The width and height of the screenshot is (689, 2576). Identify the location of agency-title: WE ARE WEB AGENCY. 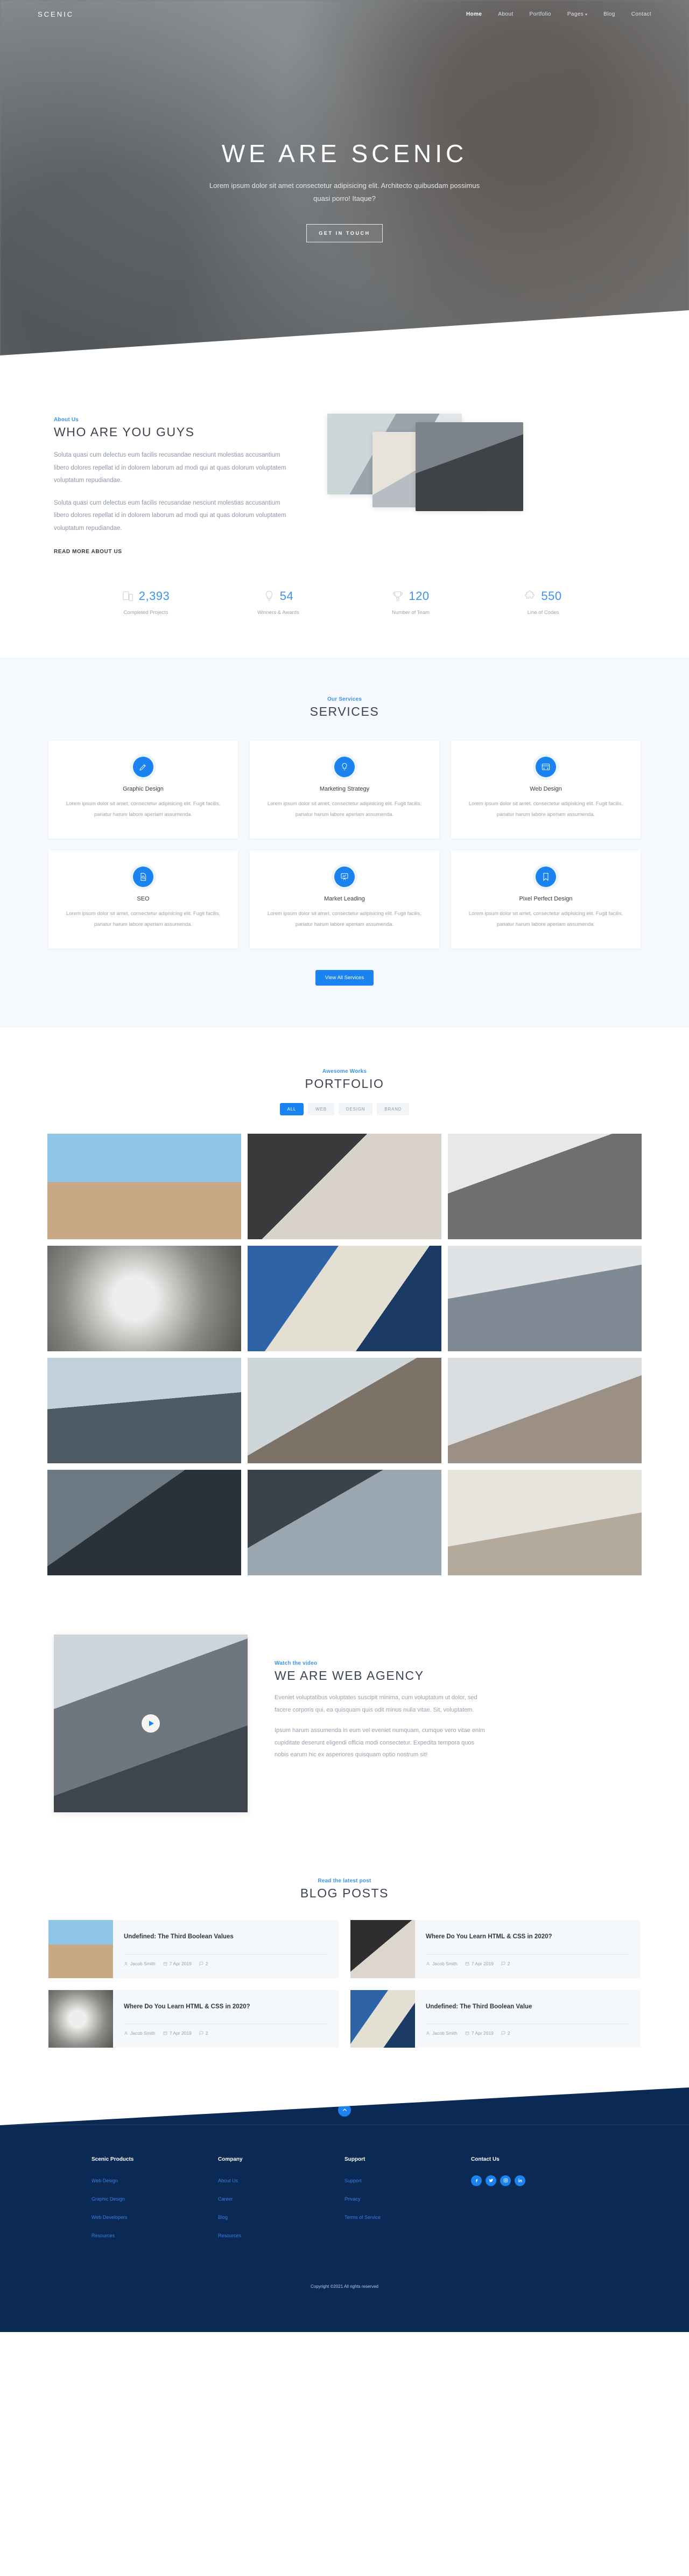
(350, 1676).